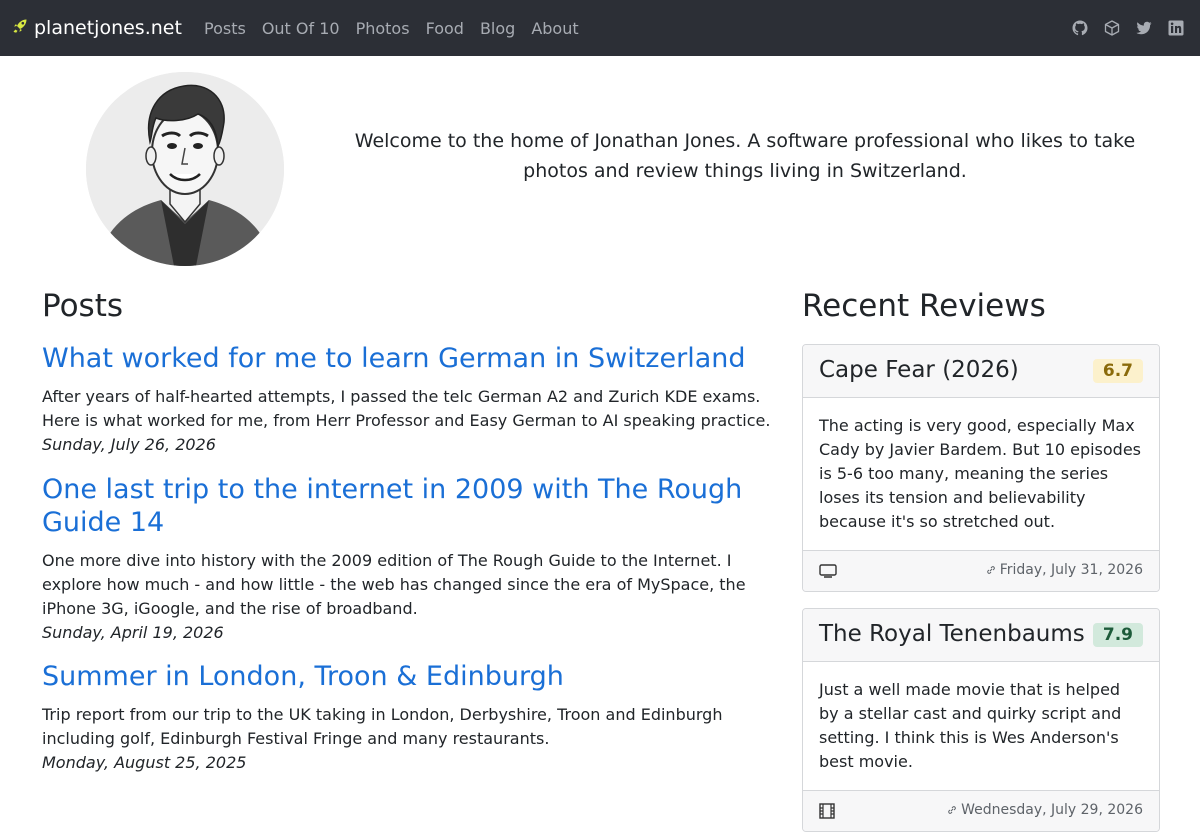  I want to click on review-card-footer: Friday, July 31, 2026, so click(981, 570).